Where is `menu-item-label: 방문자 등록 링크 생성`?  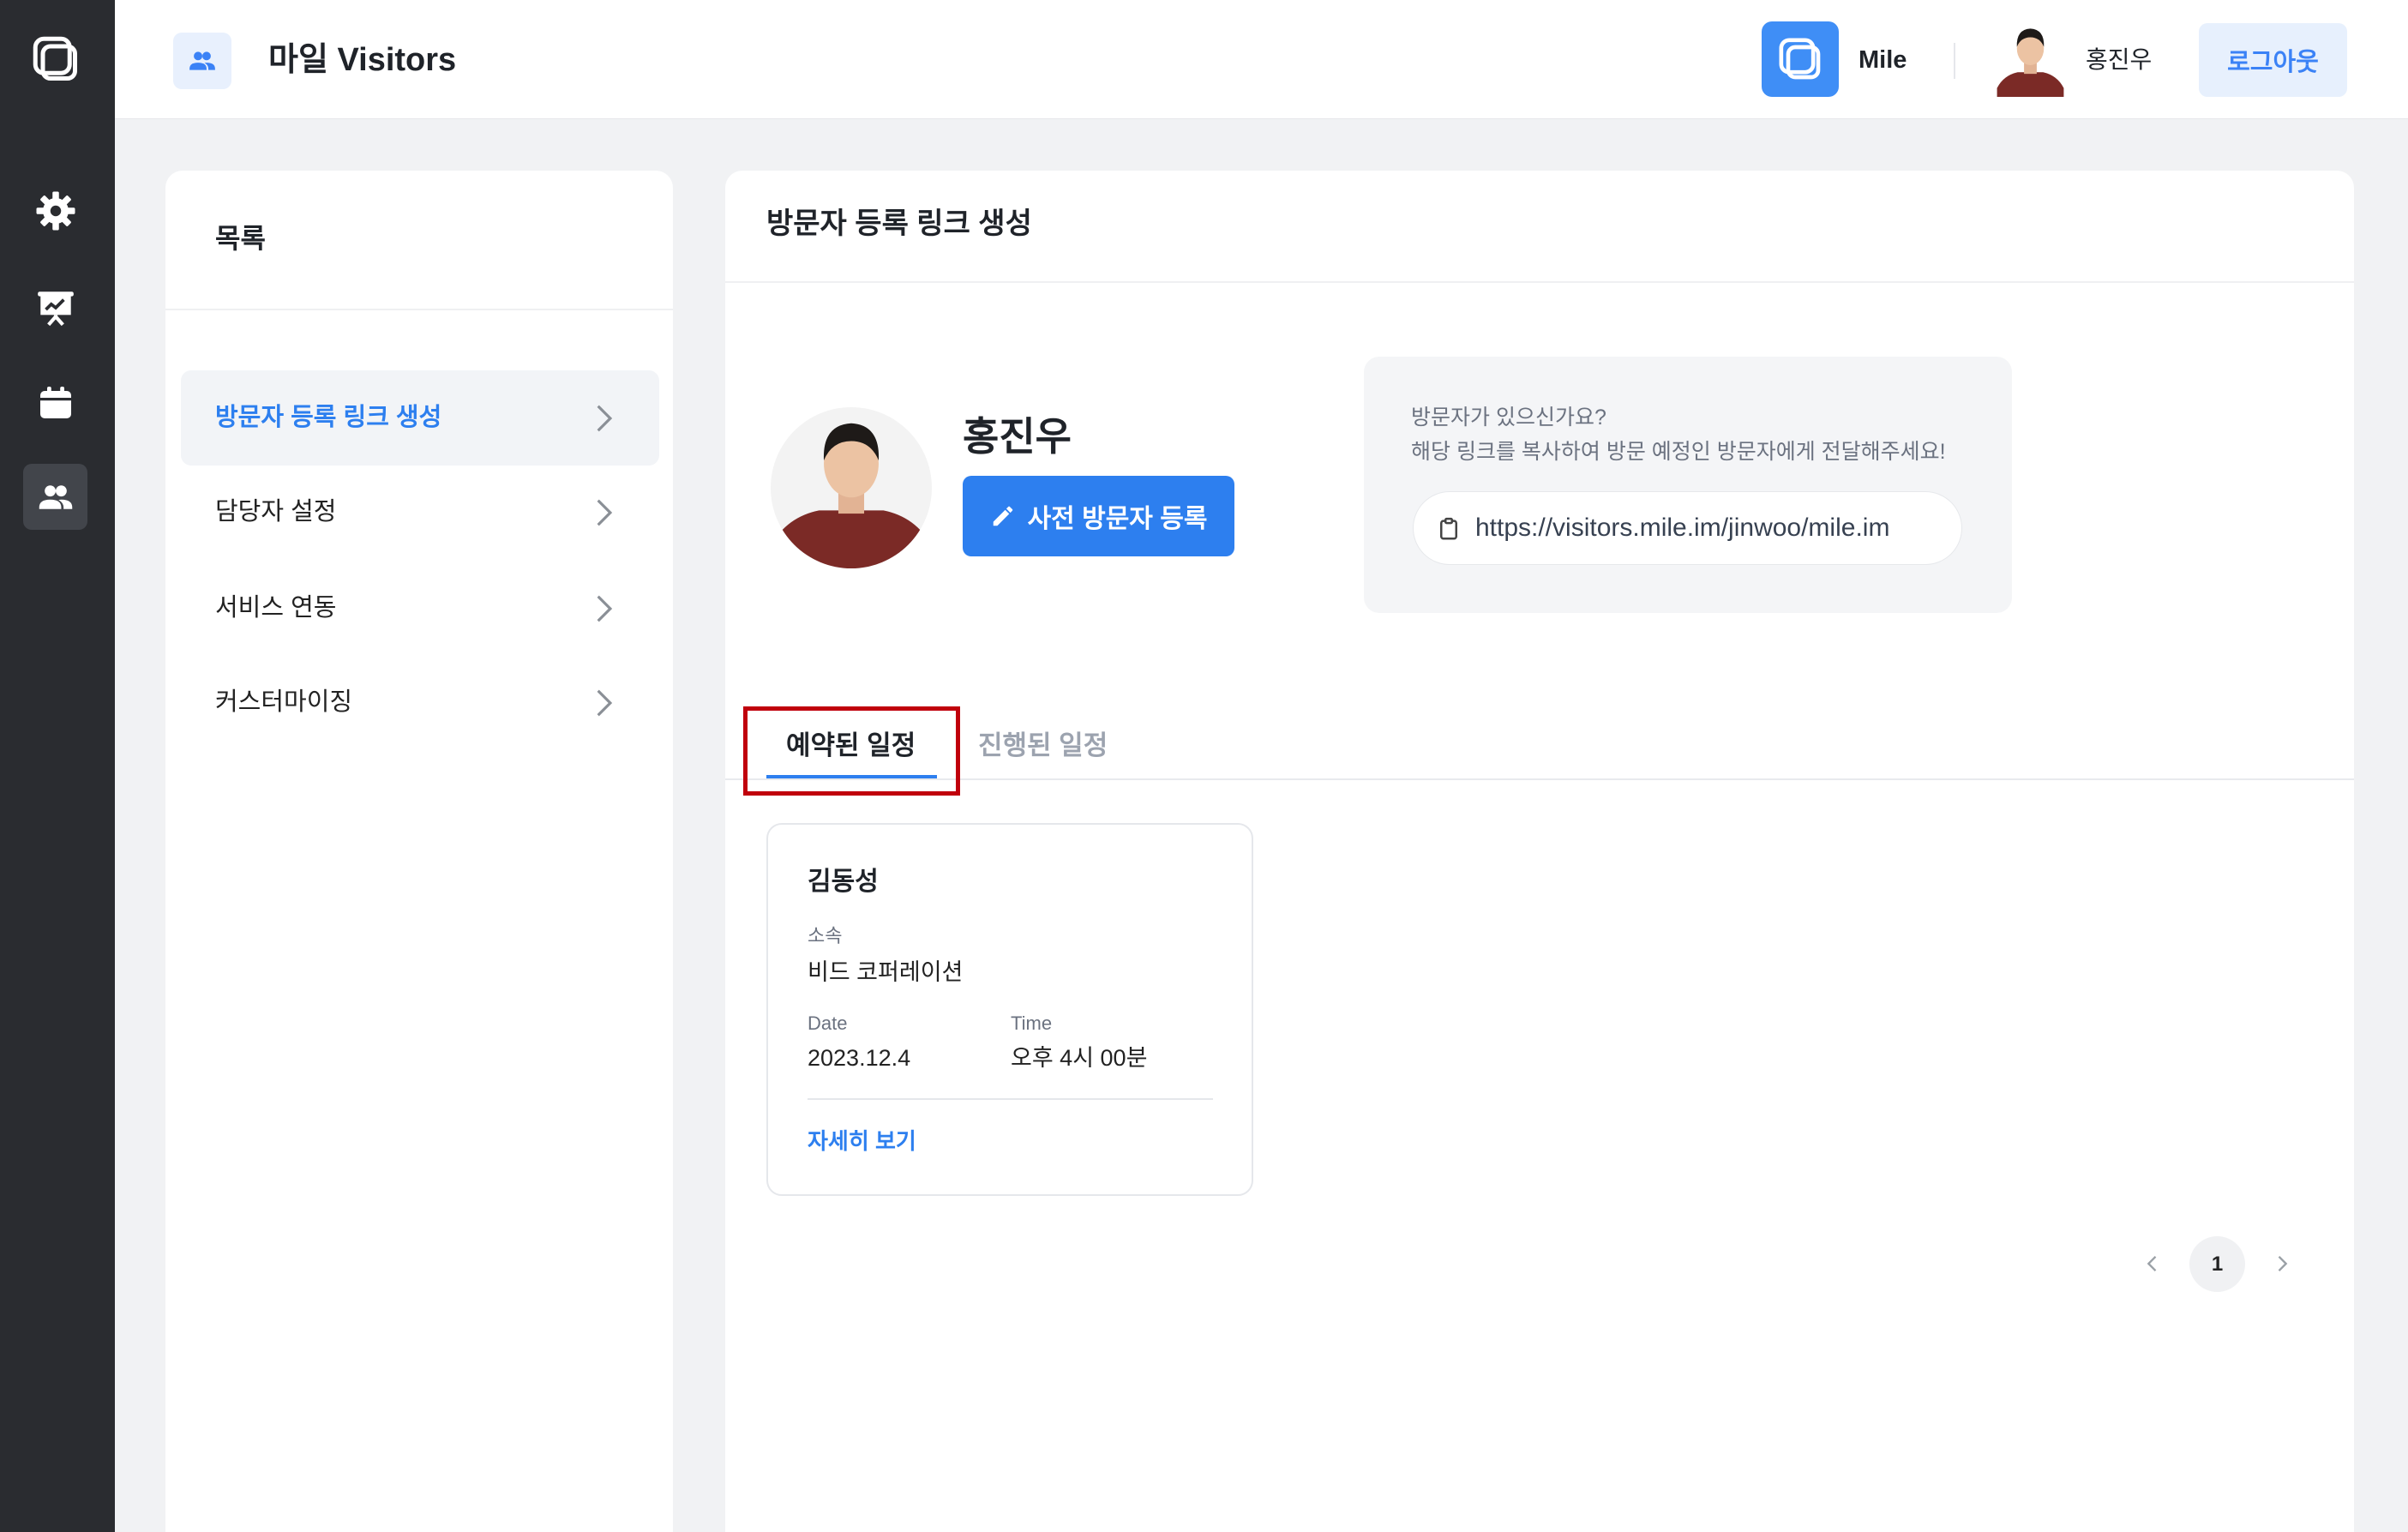
menu-item-label: 방문자 등록 링크 생성 is located at coordinates (328, 417).